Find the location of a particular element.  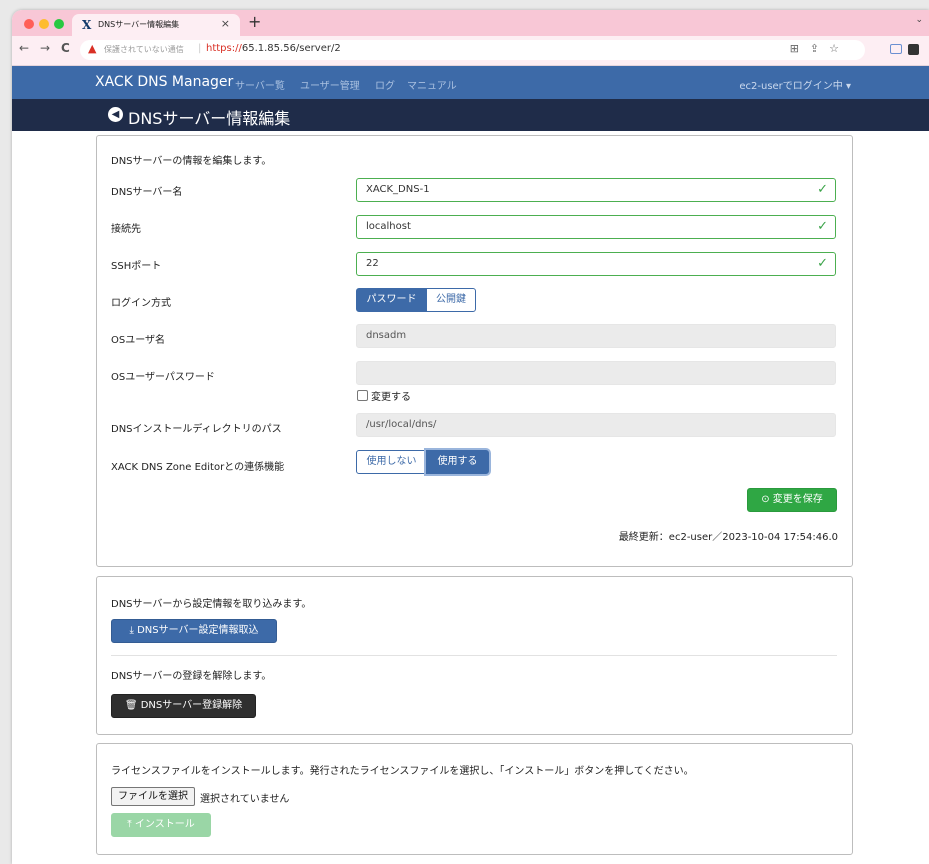

minimize-window-button is located at coordinates (44, 24).